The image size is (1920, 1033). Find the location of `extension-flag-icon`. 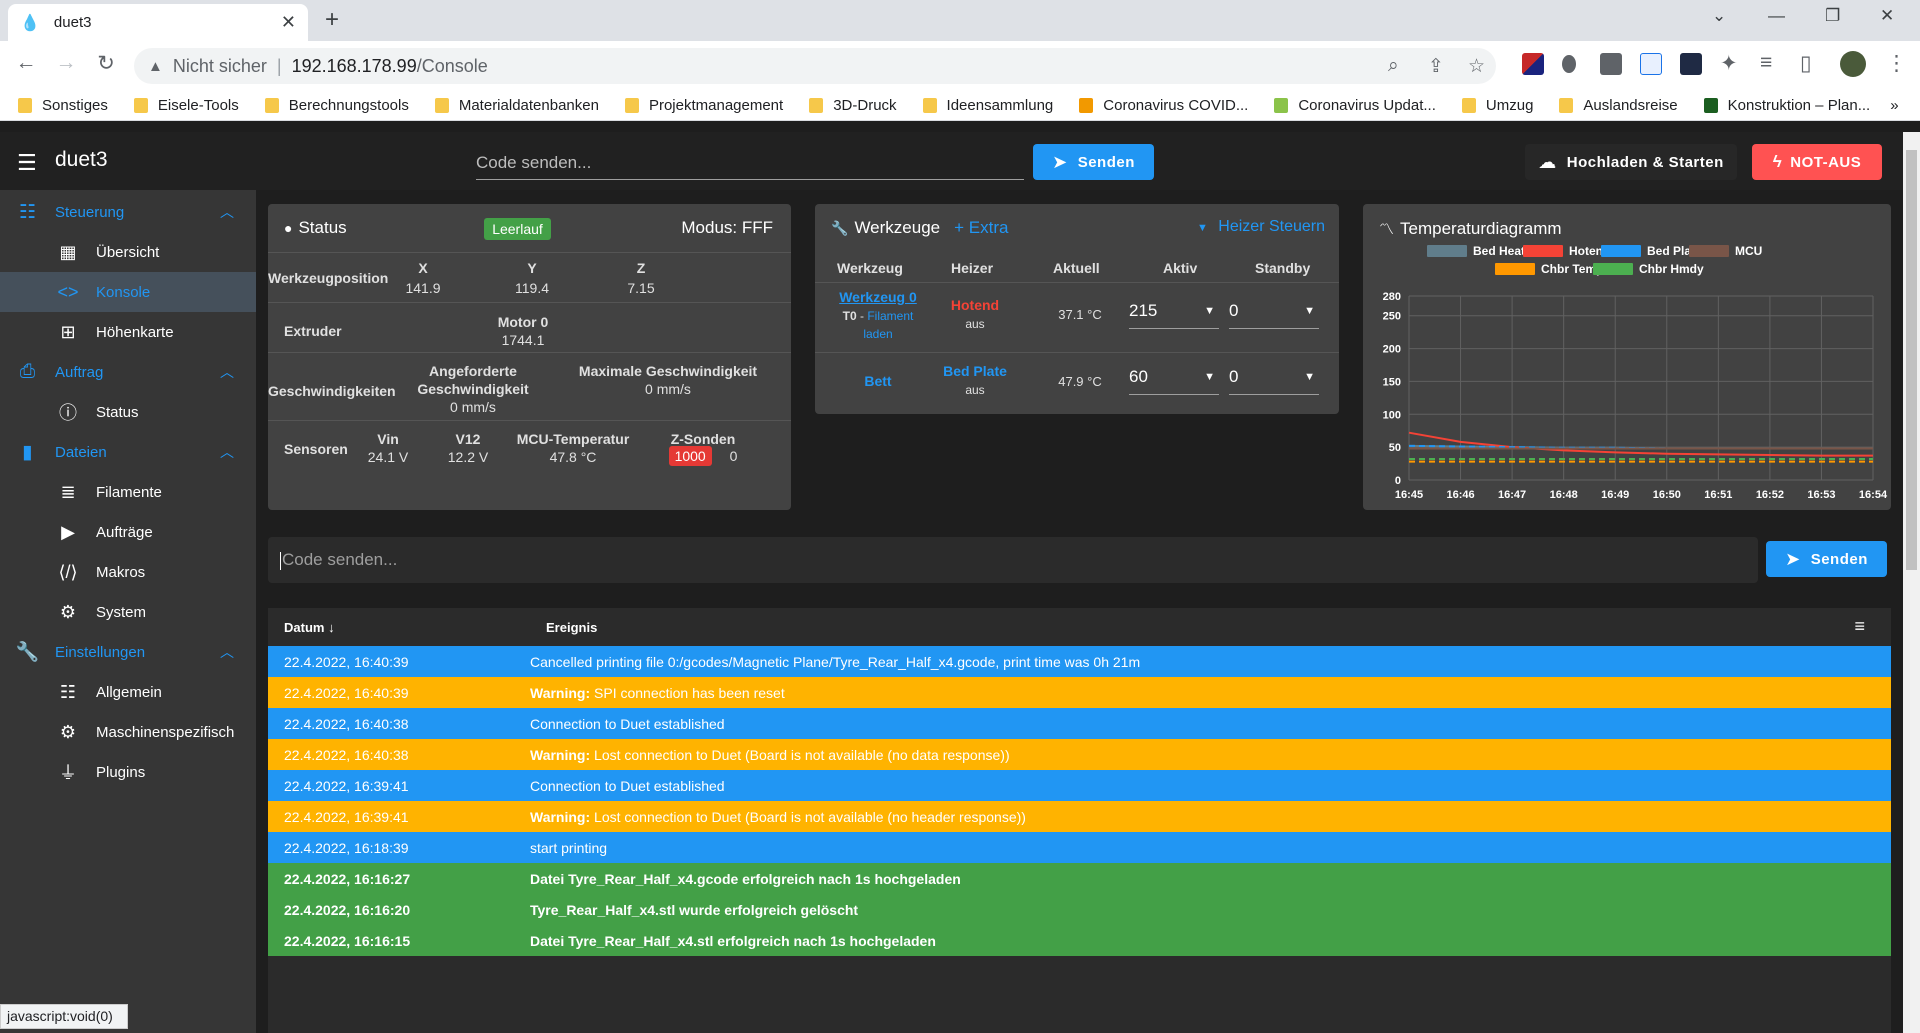

extension-flag-icon is located at coordinates (1533, 64).